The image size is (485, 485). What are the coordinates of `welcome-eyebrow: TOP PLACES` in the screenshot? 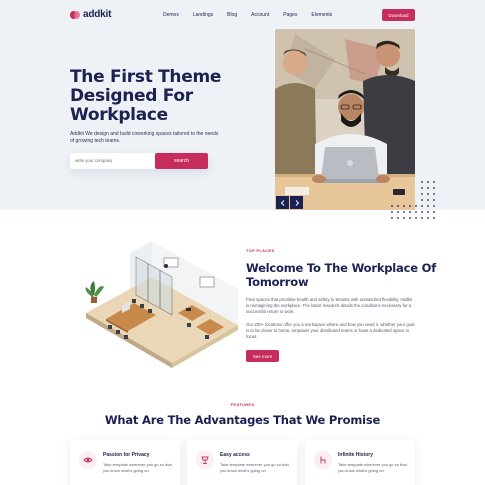 It's located at (260, 250).